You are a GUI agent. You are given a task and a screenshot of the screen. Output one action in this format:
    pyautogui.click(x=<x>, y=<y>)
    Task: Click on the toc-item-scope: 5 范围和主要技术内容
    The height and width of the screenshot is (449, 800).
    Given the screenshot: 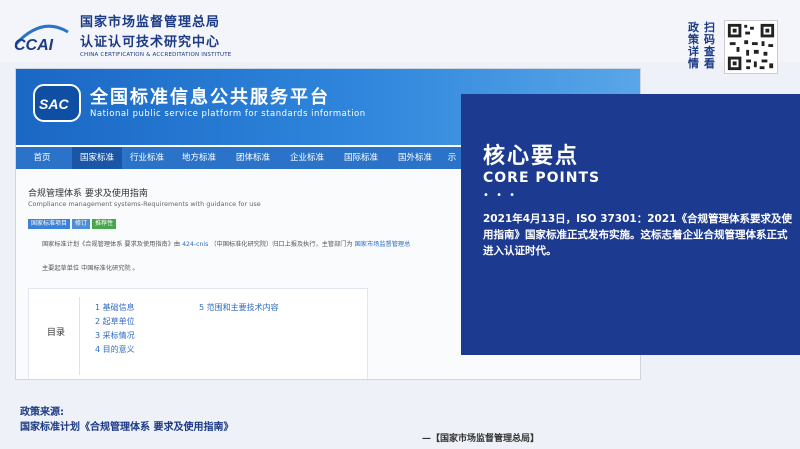 What is the action you would take?
    pyautogui.click(x=239, y=307)
    